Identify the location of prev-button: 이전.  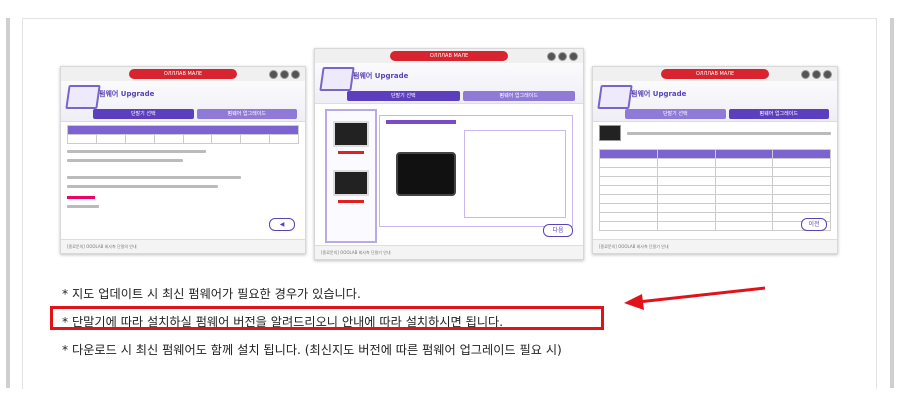
(814, 224).